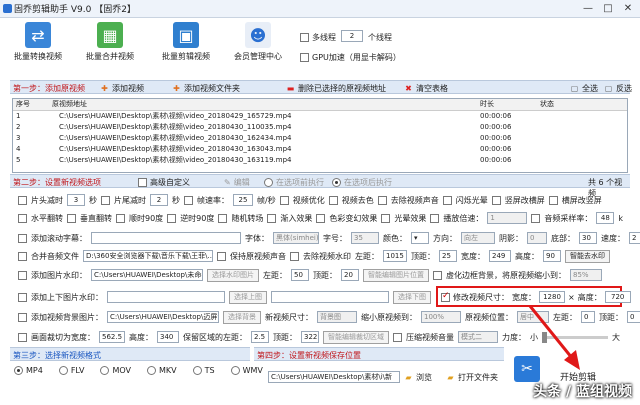  What do you see at coordinates (296, 238) in the screenshot?
I see `font-select: 黑体(simhei)` at bounding box center [296, 238].